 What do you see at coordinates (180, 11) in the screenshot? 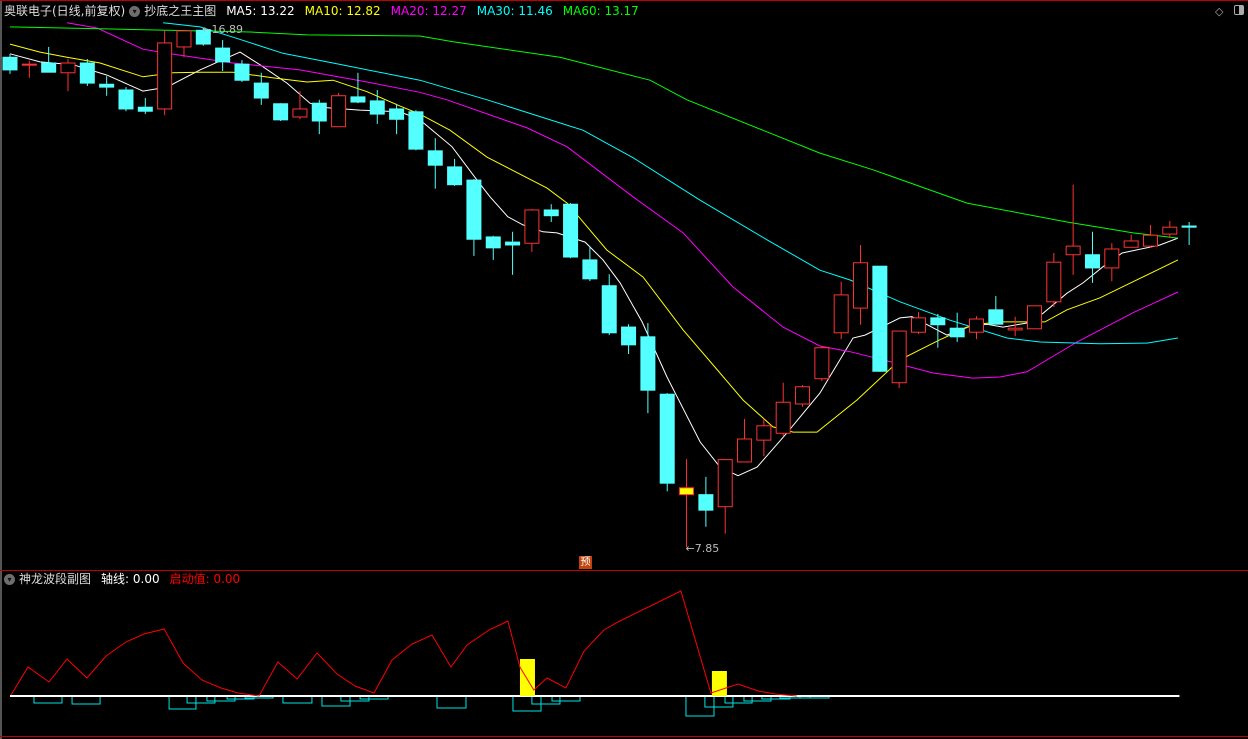
I see `indicator-name: 抄底之王主图` at bounding box center [180, 11].